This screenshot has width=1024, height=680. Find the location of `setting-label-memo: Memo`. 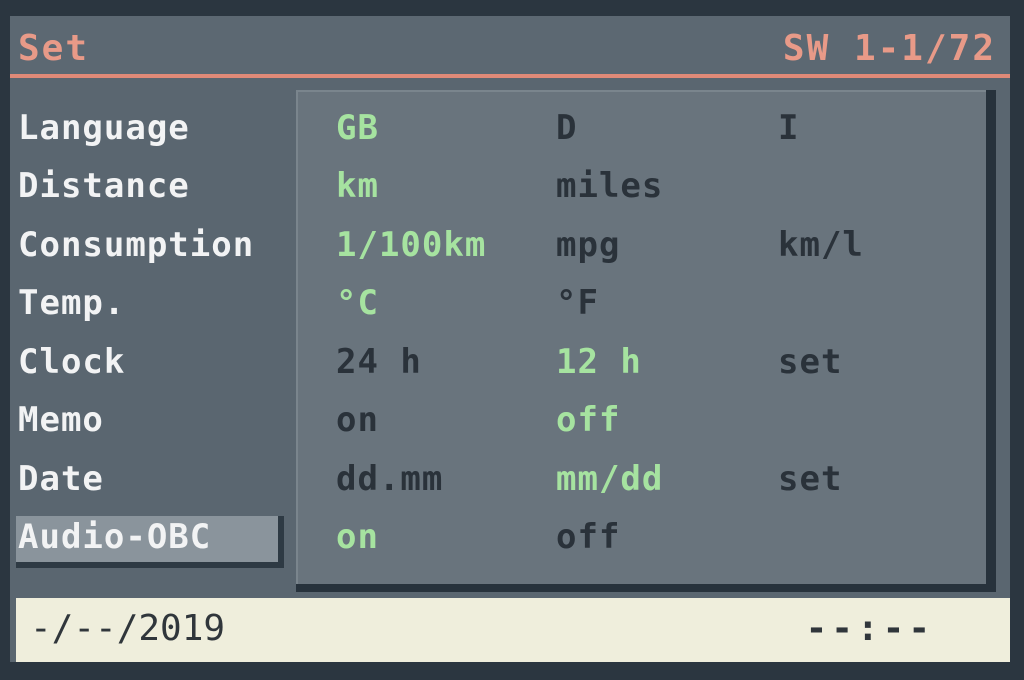

setting-label-memo: Memo is located at coordinates (61, 420).